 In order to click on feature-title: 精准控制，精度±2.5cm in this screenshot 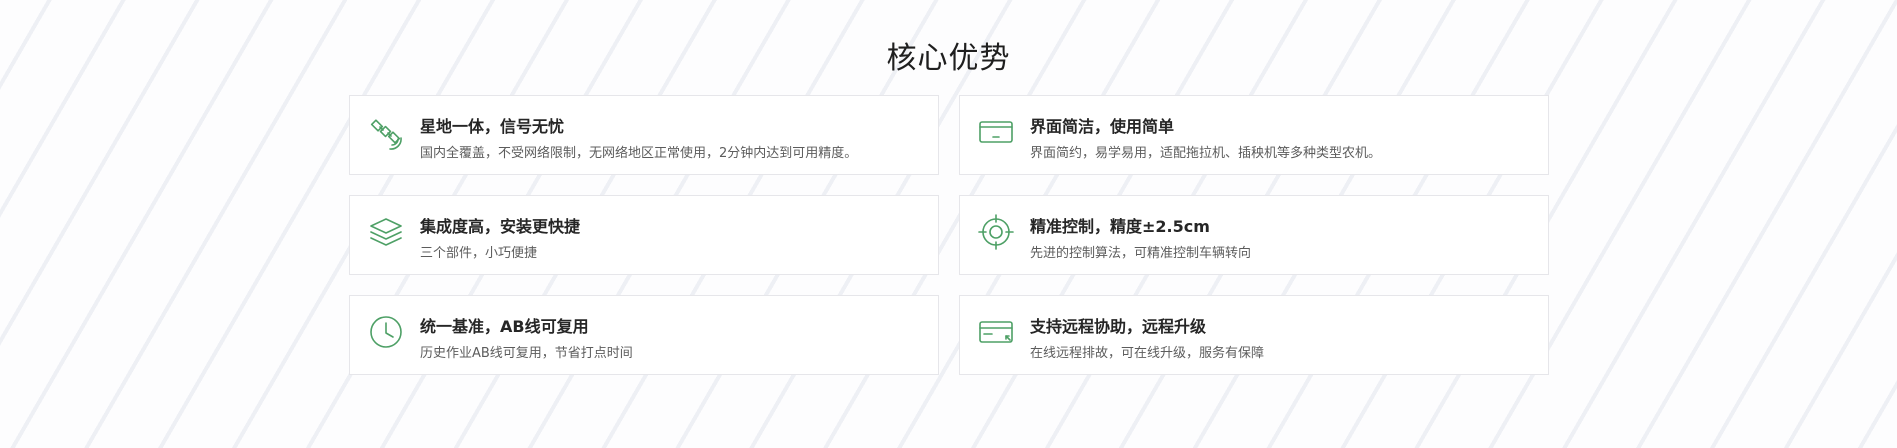, I will do `click(1120, 226)`.